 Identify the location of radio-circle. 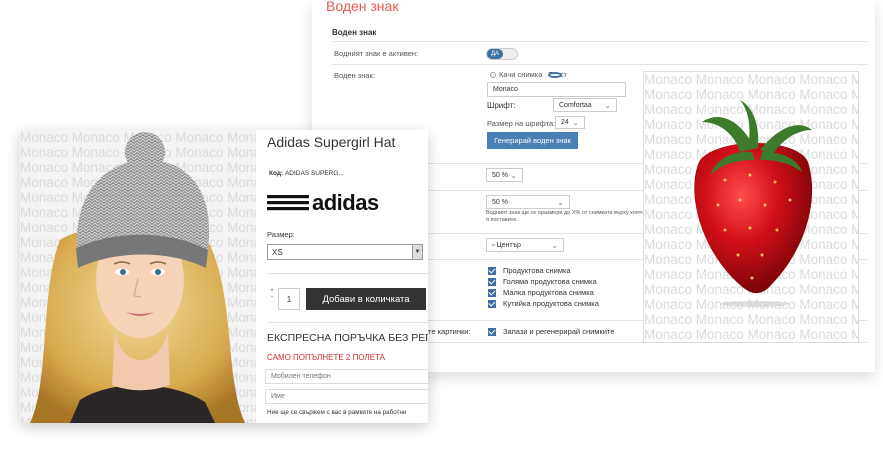
(493, 74).